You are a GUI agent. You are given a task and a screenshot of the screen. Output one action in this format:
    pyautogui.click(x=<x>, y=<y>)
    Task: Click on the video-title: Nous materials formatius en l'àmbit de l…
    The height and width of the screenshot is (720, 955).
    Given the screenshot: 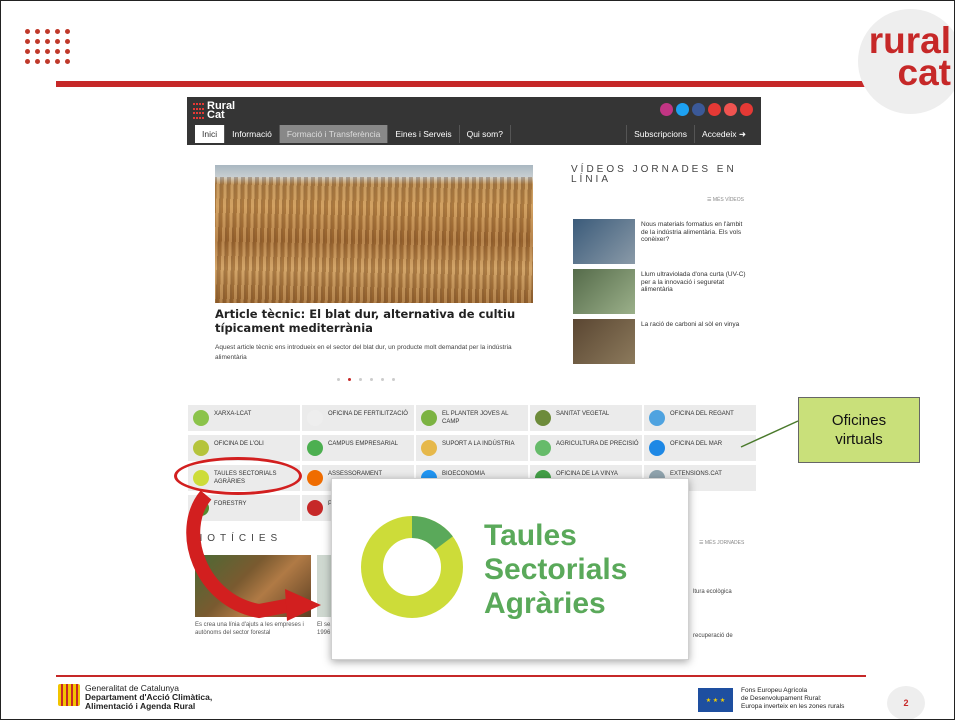 What is the action you would take?
    pyautogui.click(x=693, y=232)
    